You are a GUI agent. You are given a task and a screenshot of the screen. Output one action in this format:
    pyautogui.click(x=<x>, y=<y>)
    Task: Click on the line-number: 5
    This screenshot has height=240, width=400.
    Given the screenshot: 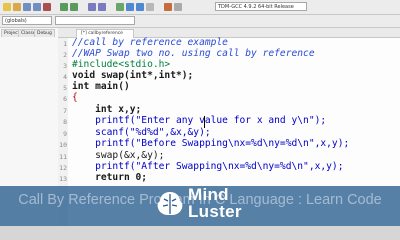 What is the action you would take?
    pyautogui.click(x=65, y=88)
    